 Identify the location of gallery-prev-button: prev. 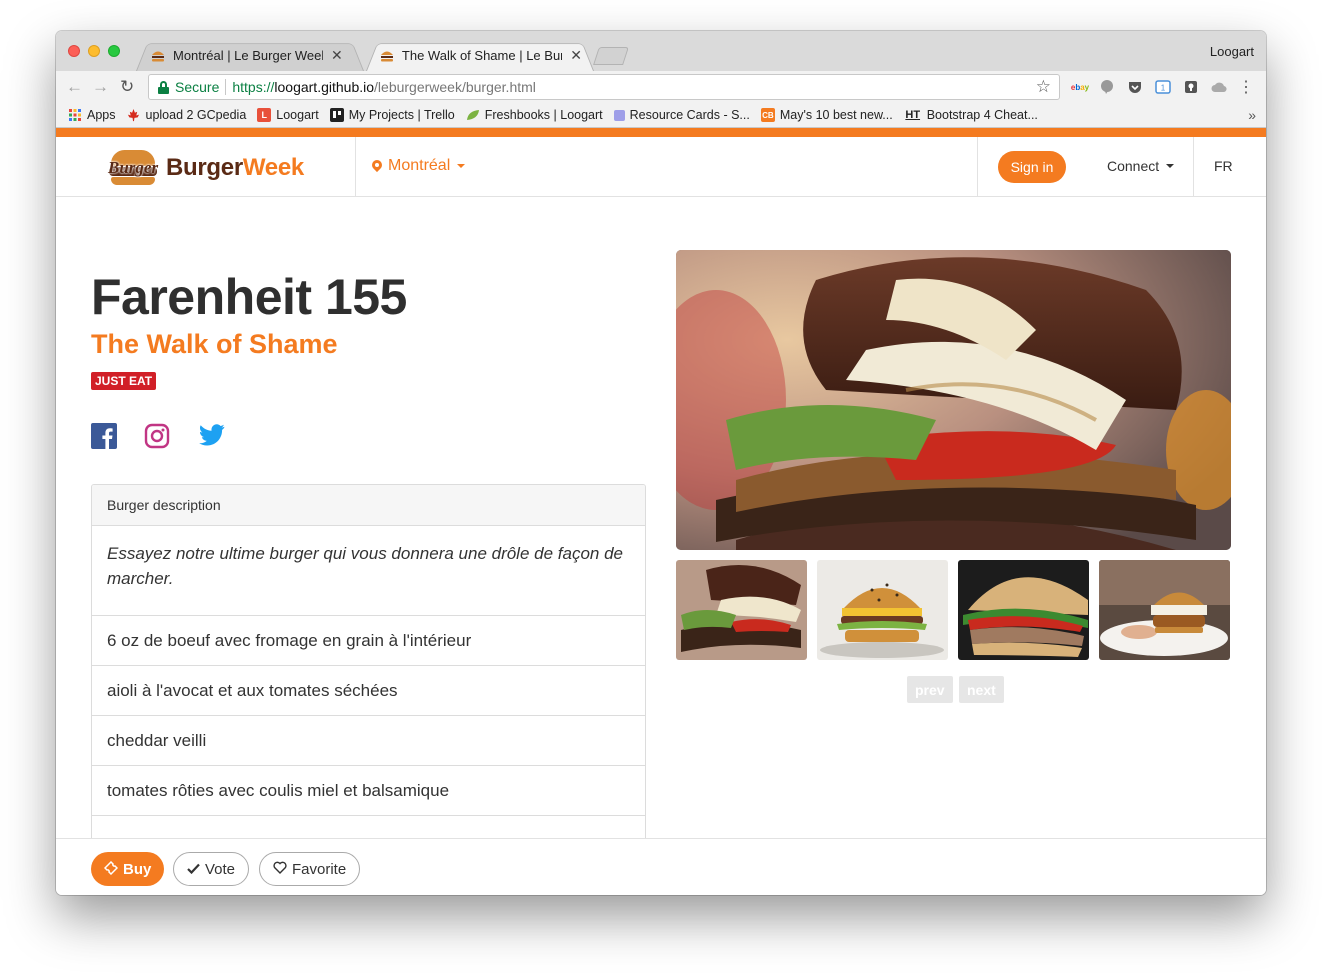
(930, 689).